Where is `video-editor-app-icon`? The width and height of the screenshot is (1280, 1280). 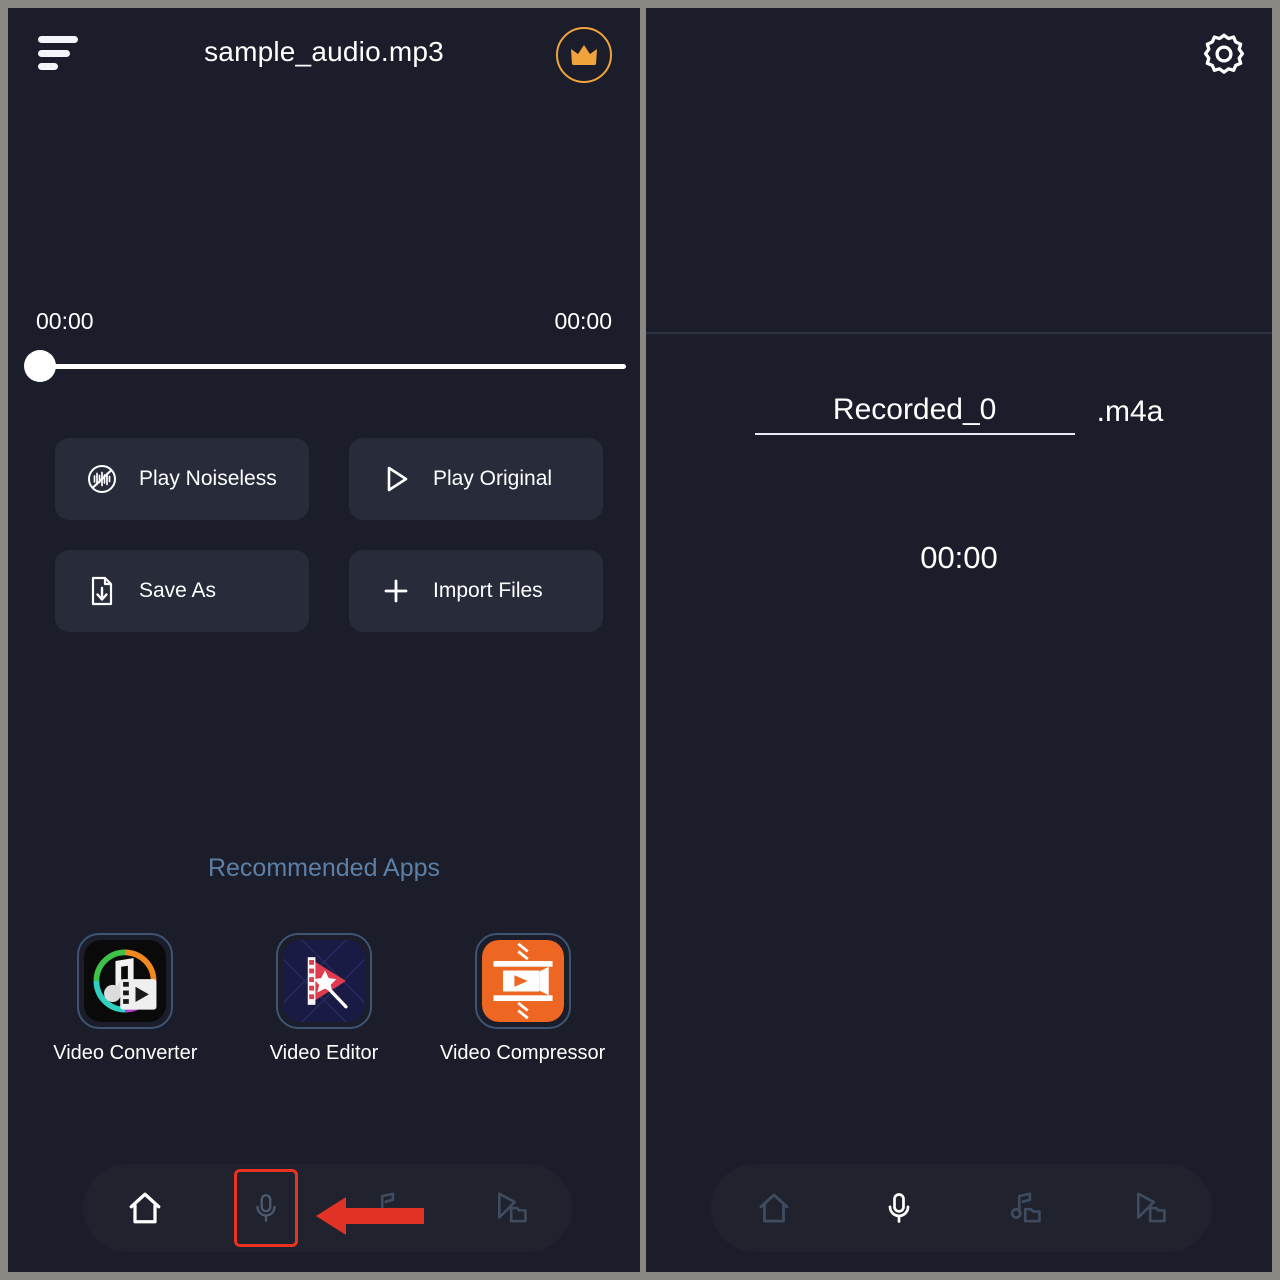
video-editor-app-icon is located at coordinates (323, 981).